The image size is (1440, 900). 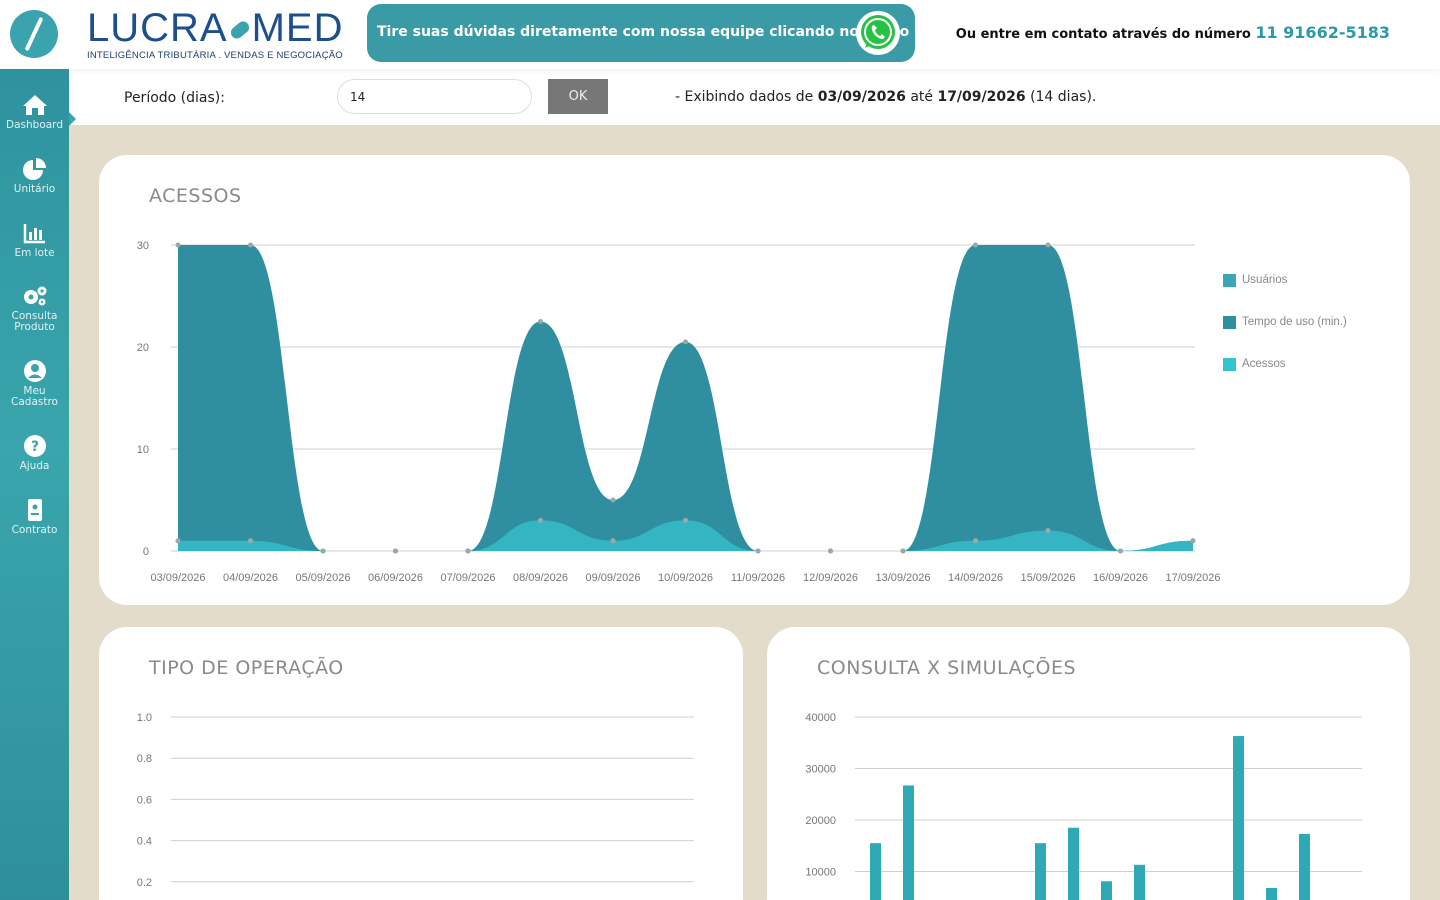 I want to click on help-icon: ?, so click(x=34, y=446).